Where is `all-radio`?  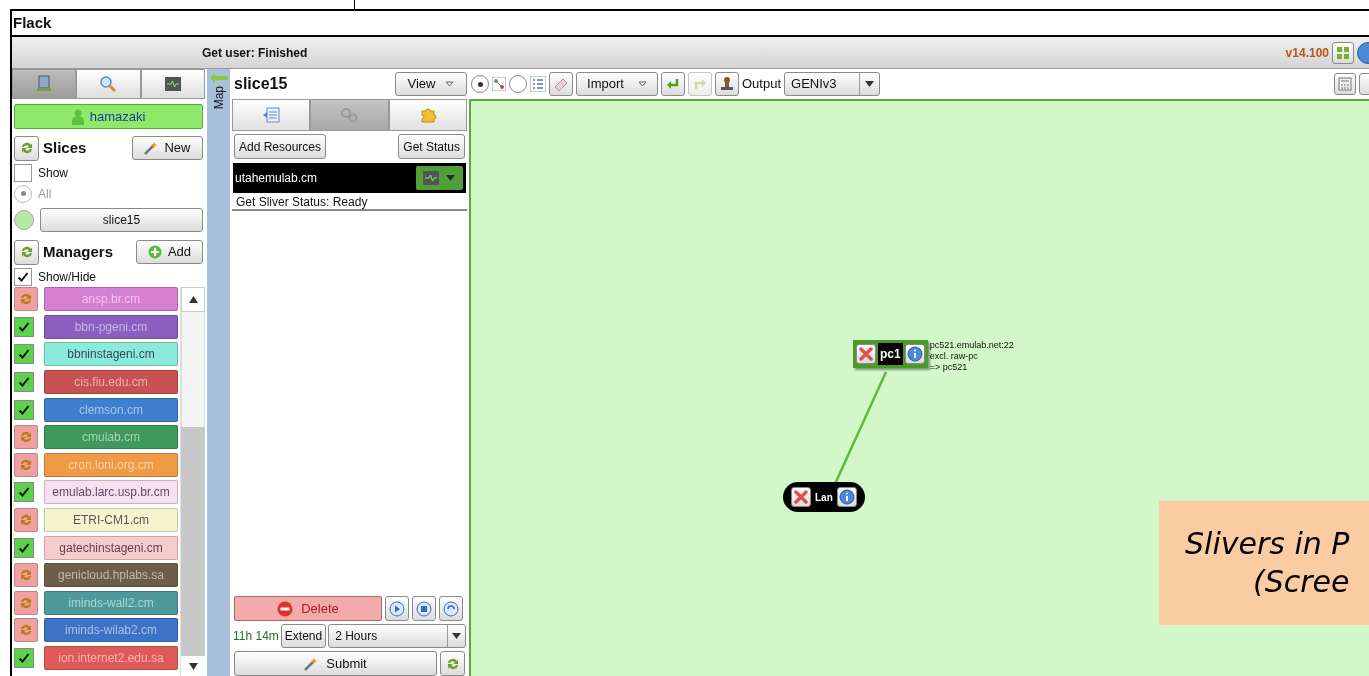 all-radio is located at coordinates (23, 193).